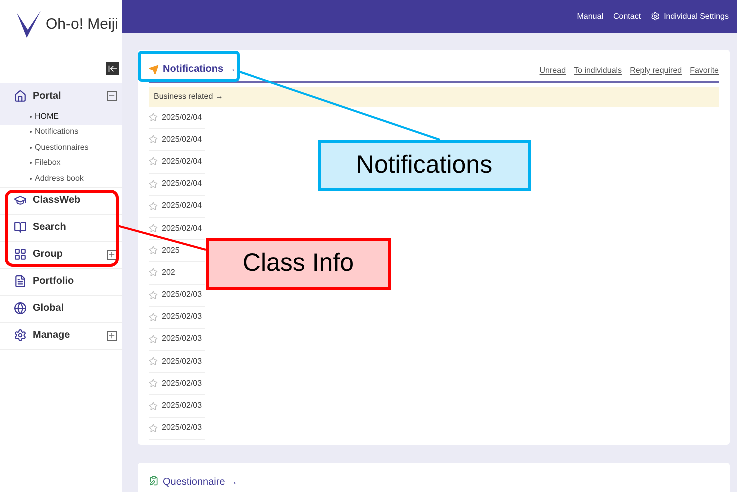 This screenshot has width=737, height=492. I want to click on clipboard-icon, so click(154, 481).